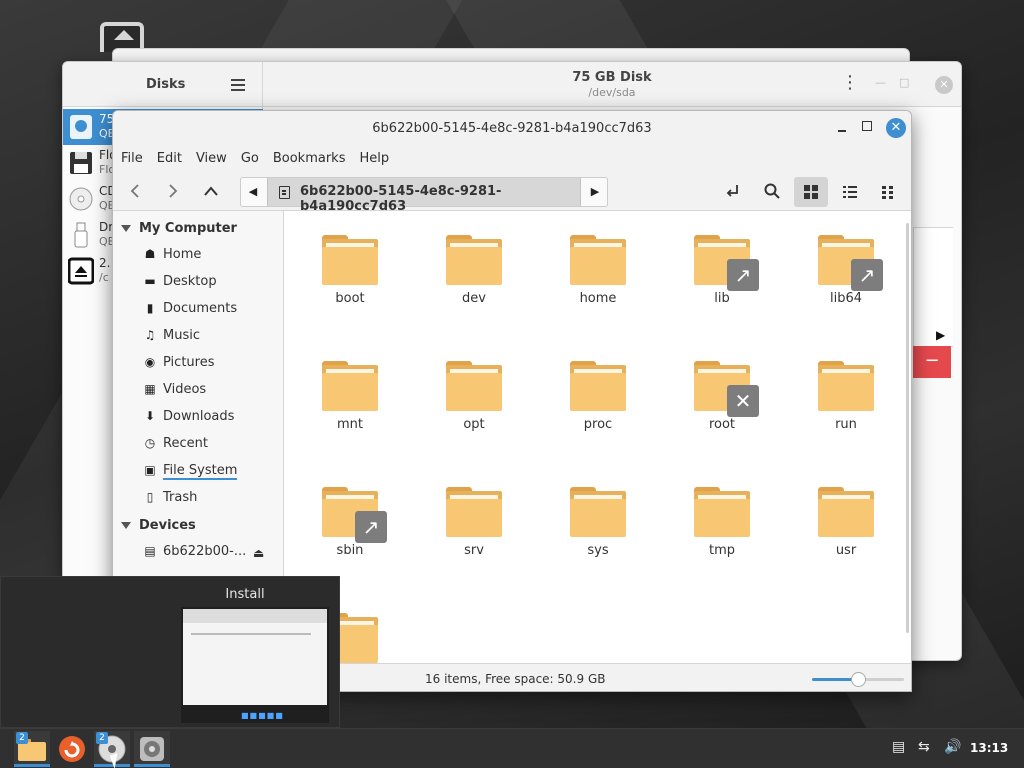 Image resolution: width=1024 pixels, height=768 pixels. Describe the element at coordinates (880, 82) in the screenshot. I see `minimize-icon: —` at that location.